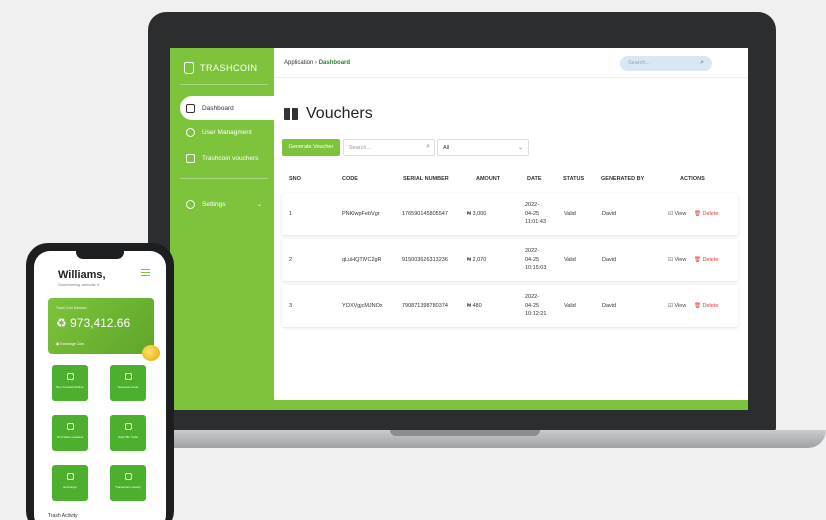 The width and height of the screenshot is (826, 520). I want to click on cell-sno: 2, so click(291, 260).